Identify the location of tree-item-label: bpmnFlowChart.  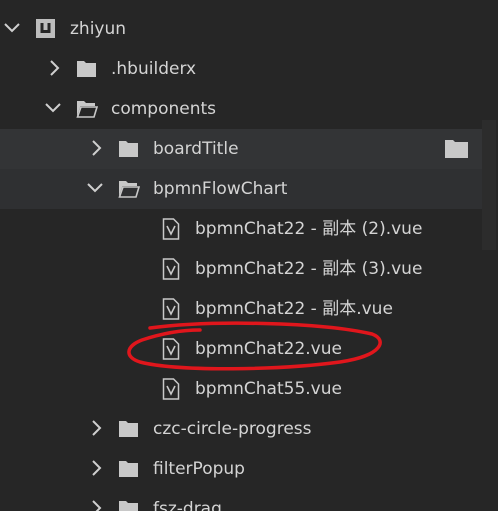
(220, 189).